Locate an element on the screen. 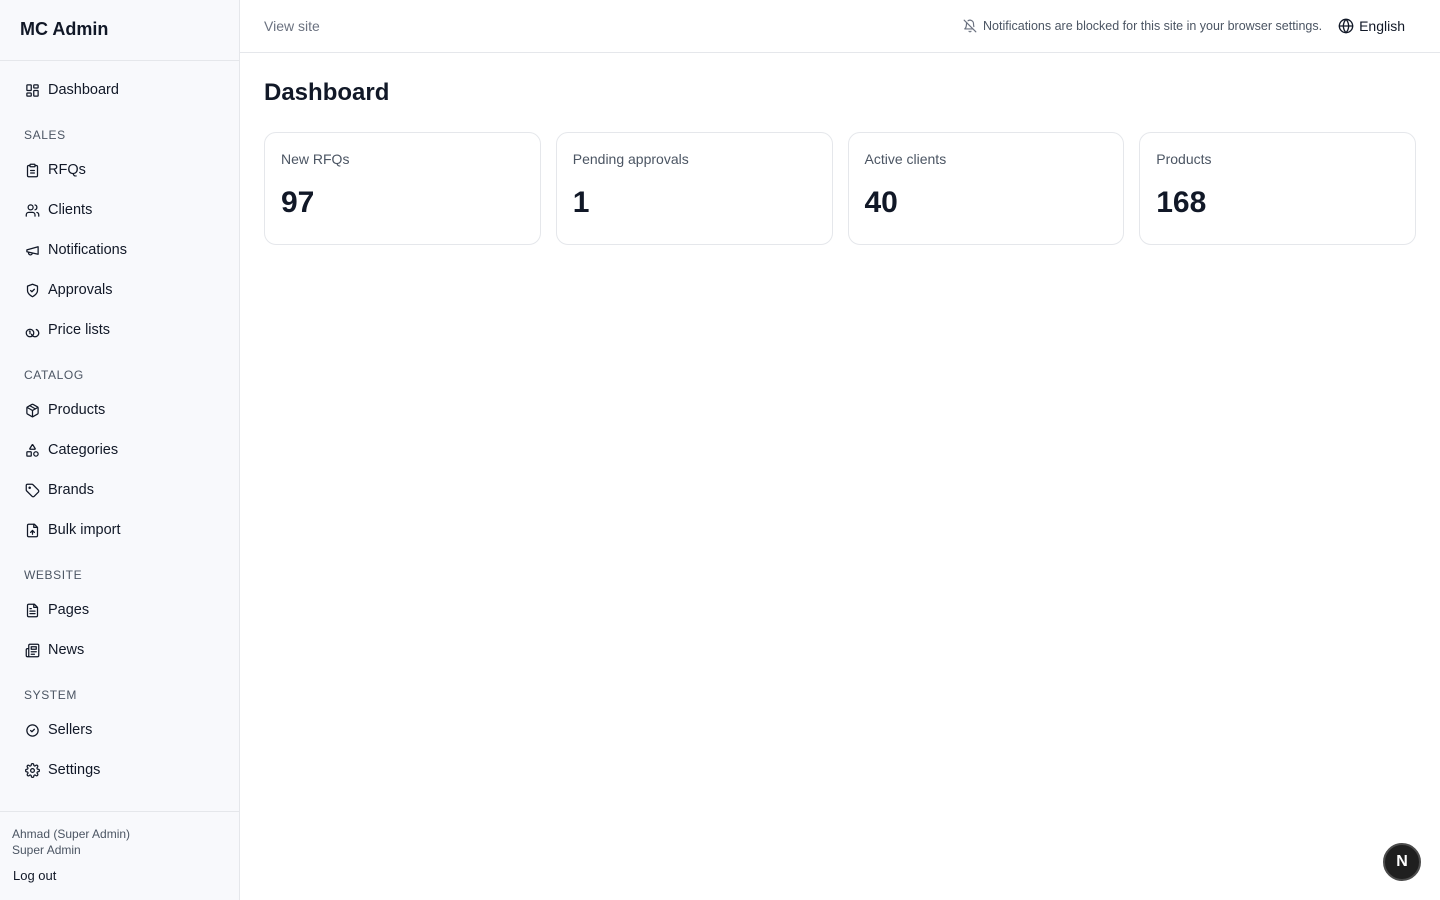 The height and width of the screenshot is (900, 1440). sidebar-item-label: Sellers is located at coordinates (70, 730).